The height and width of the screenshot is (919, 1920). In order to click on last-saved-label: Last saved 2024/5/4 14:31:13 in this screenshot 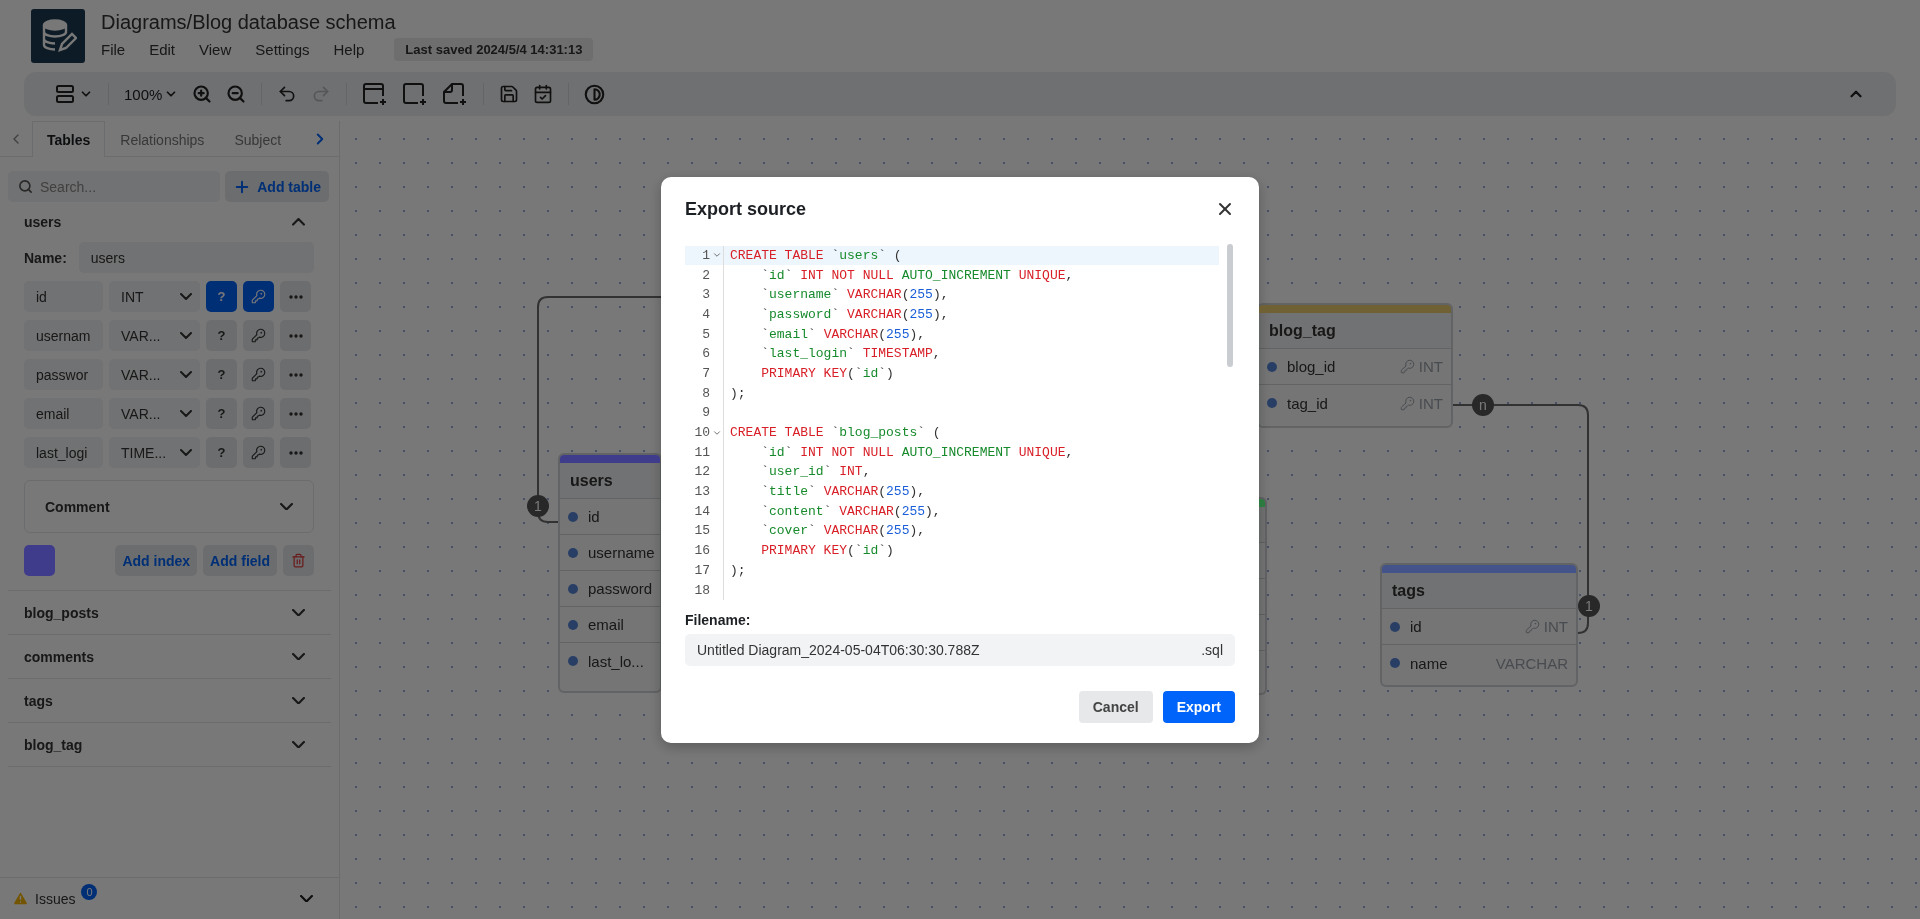, I will do `click(494, 49)`.